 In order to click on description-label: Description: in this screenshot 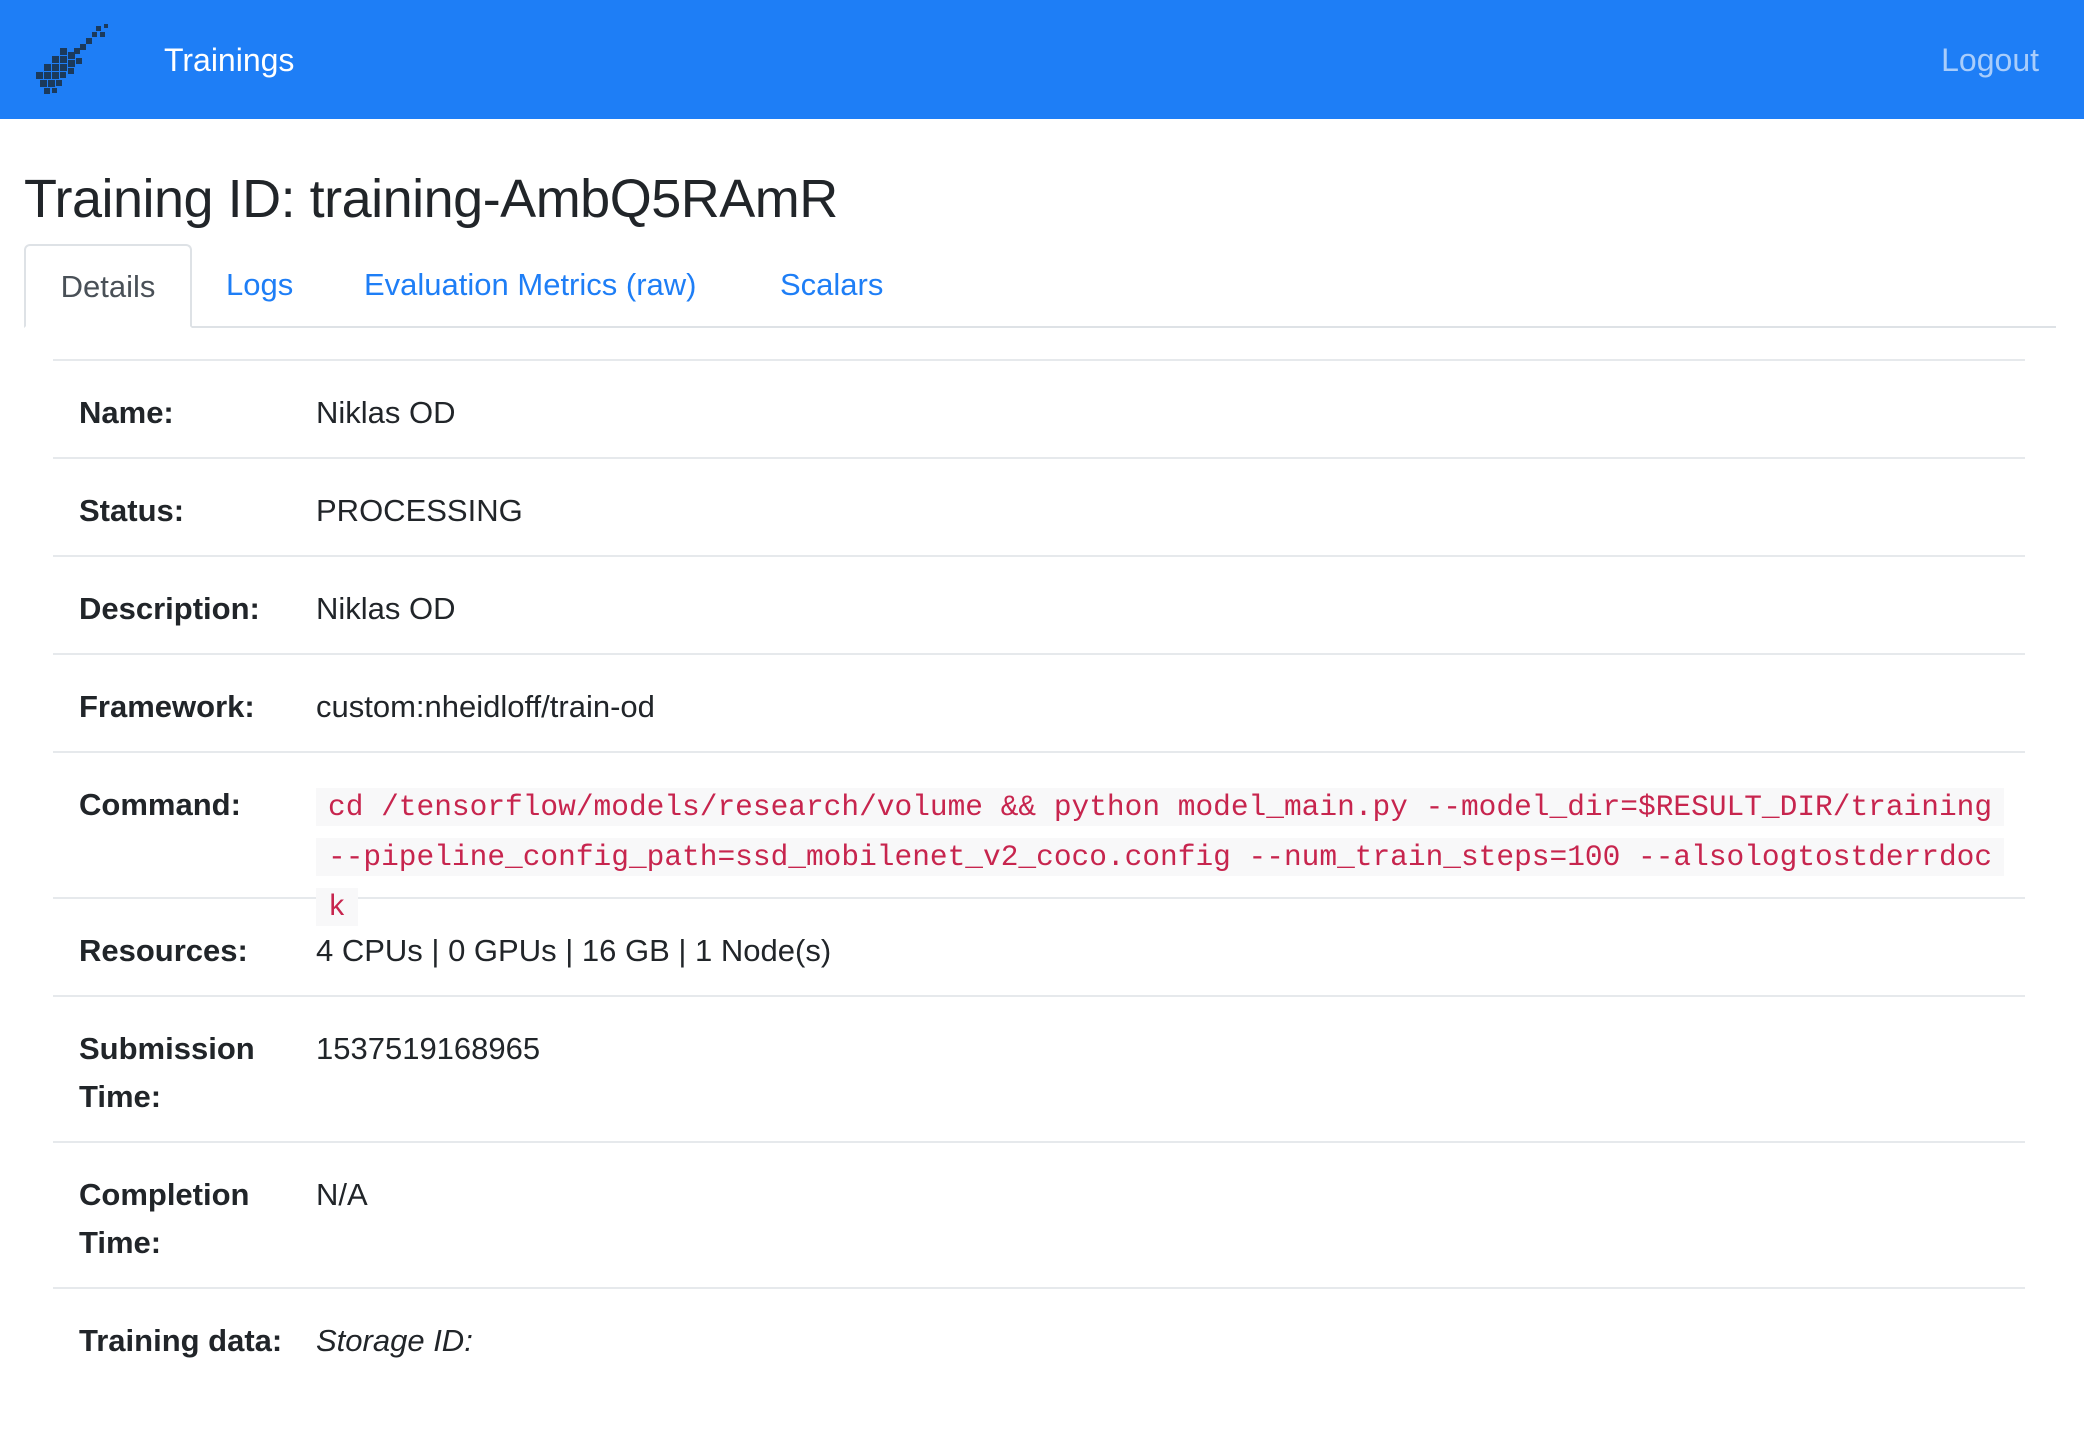, I will do `click(169, 608)`.